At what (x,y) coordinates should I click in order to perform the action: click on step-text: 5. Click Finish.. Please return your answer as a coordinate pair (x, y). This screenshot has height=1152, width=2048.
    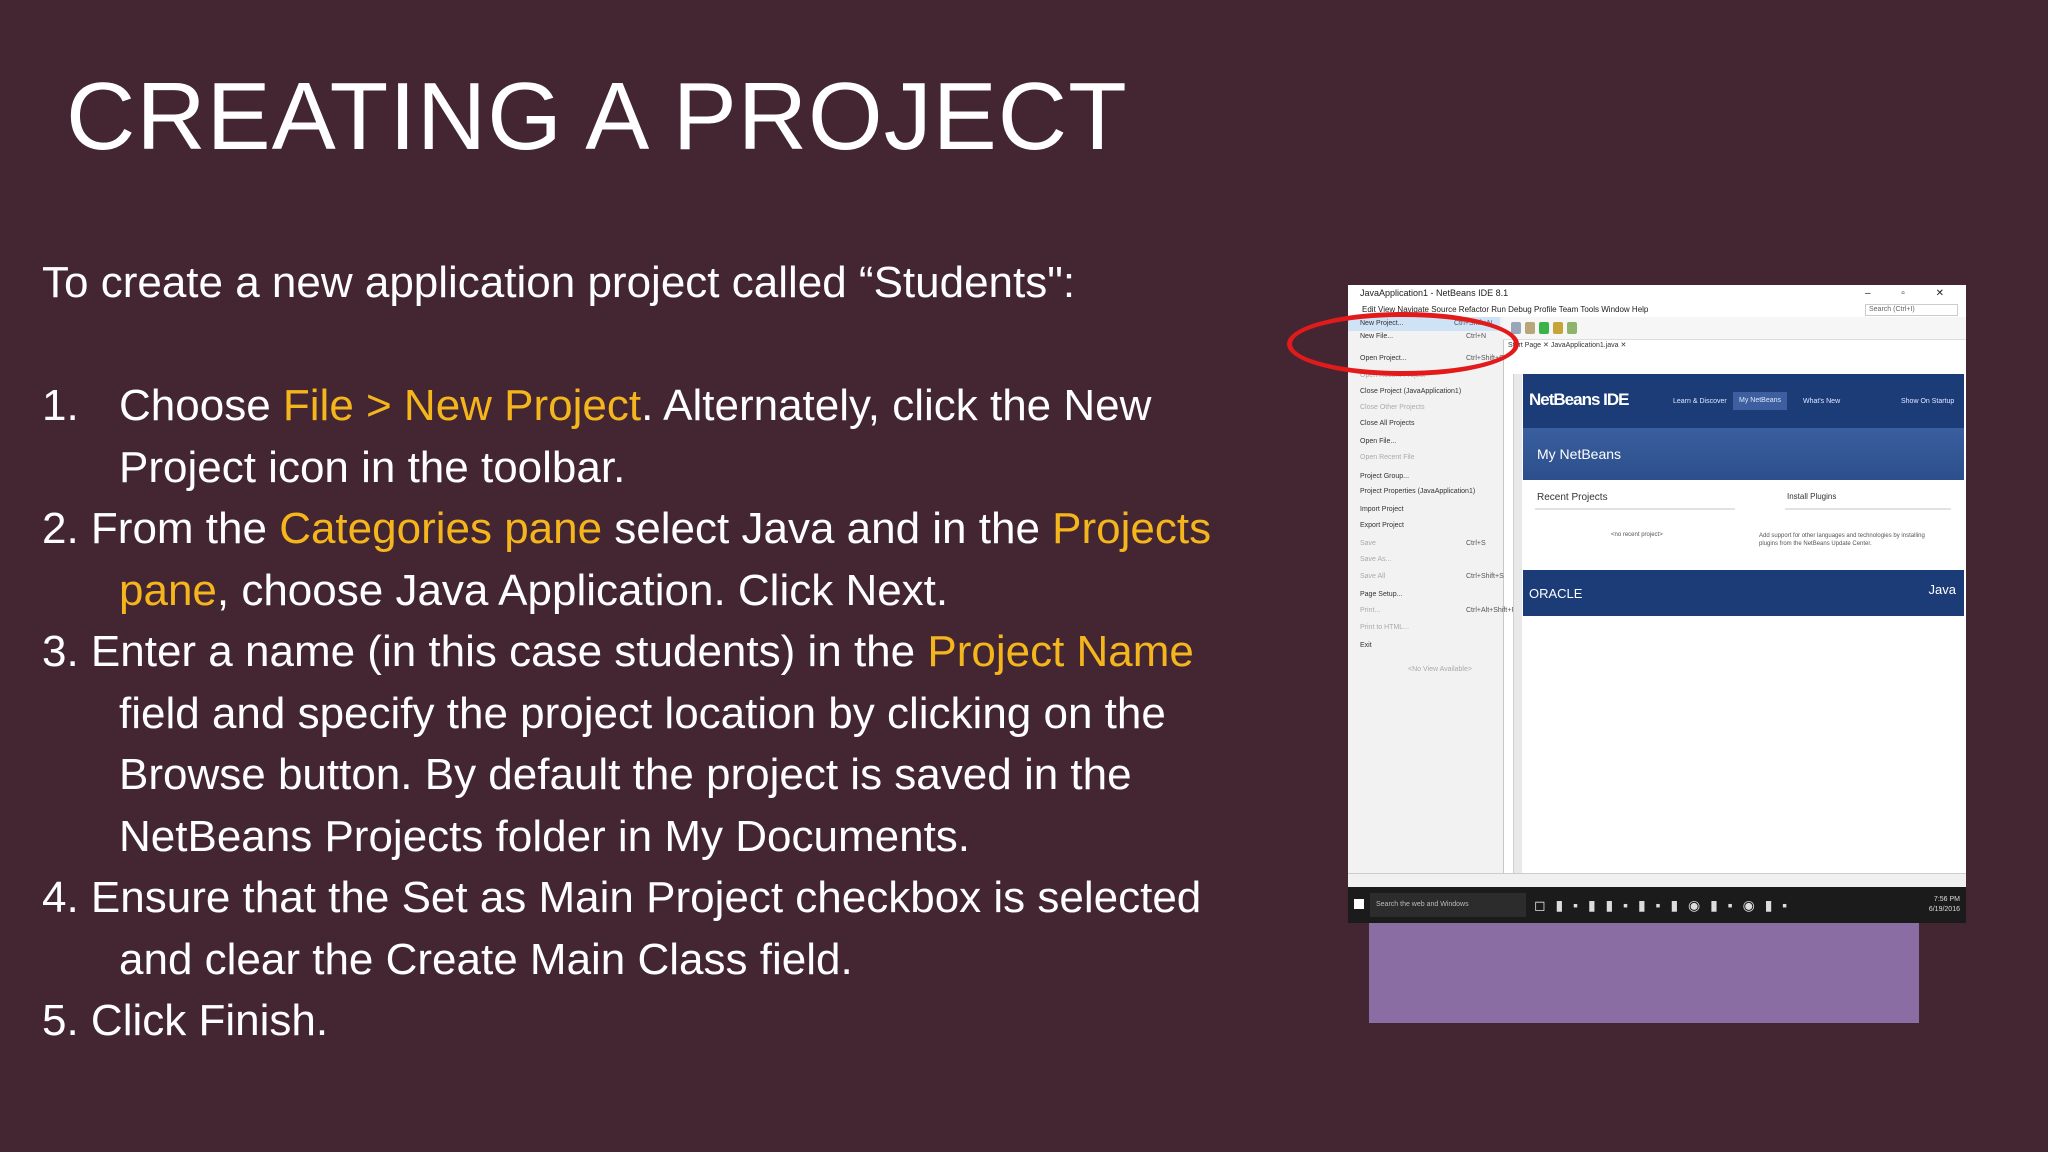
    Looking at the image, I should click on (185, 1020).